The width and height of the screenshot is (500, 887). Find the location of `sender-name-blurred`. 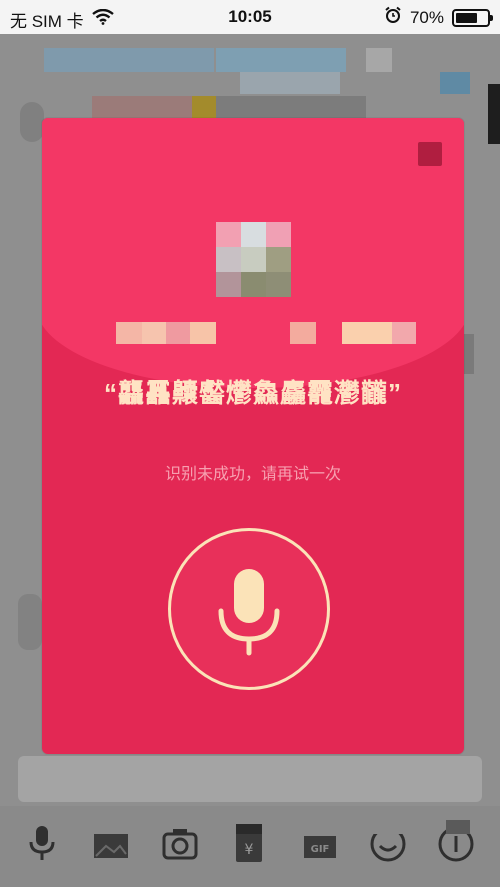

sender-name-blurred is located at coordinates (266, 333).